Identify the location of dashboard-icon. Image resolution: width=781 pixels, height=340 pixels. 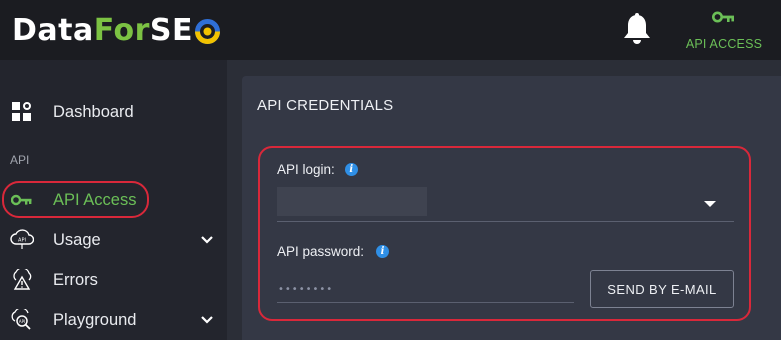
(22, 112).